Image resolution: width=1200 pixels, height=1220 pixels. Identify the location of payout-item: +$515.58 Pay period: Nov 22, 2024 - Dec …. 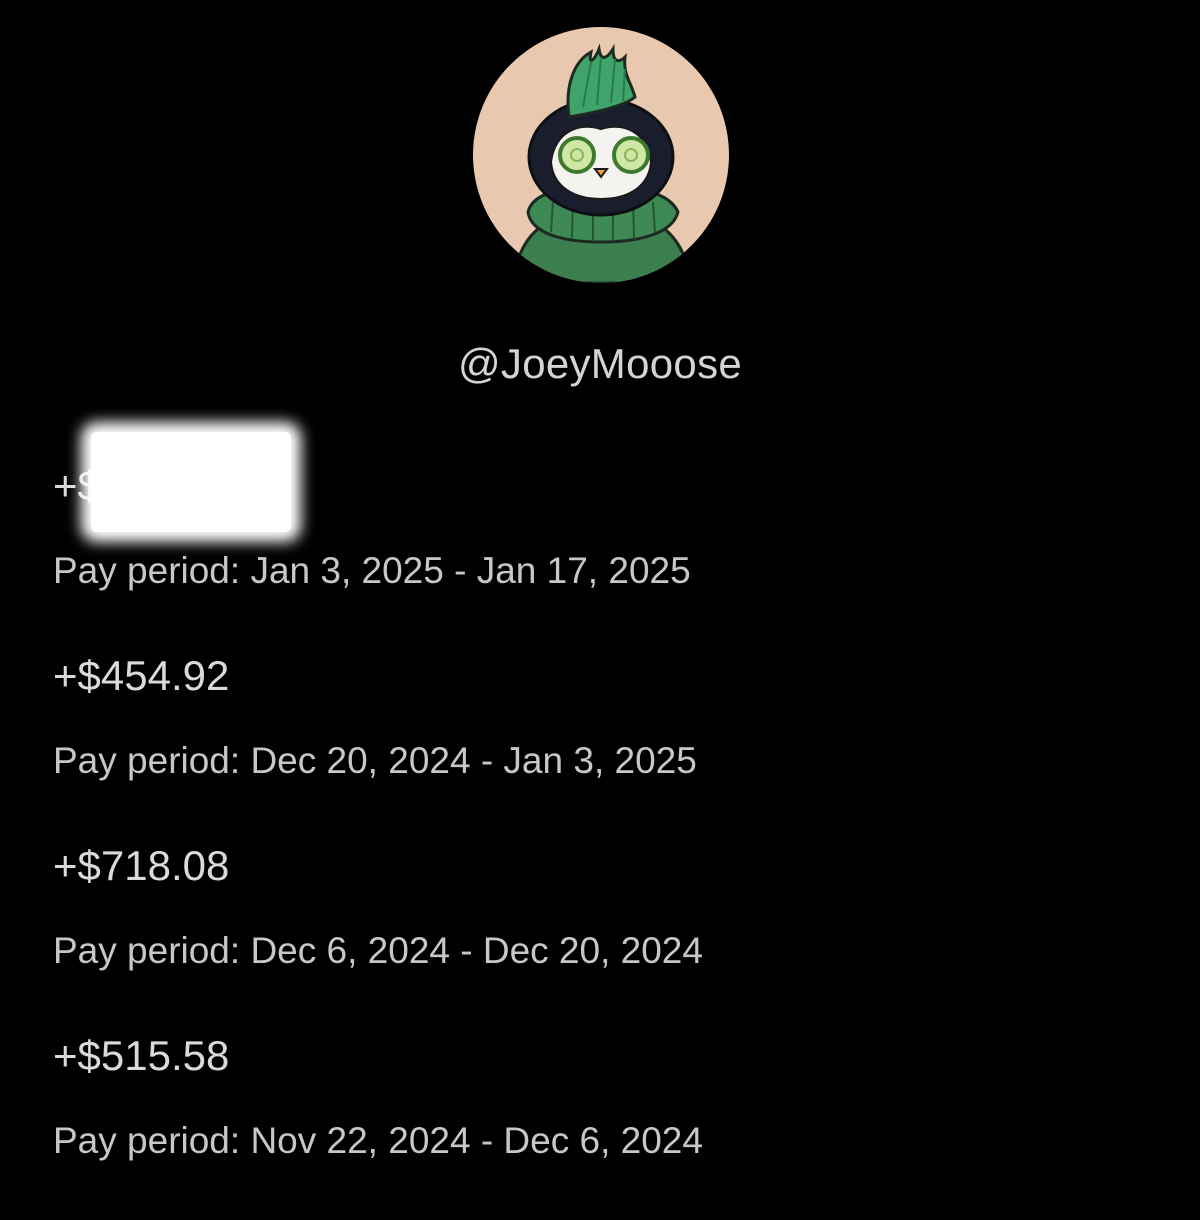
(603, 1125).